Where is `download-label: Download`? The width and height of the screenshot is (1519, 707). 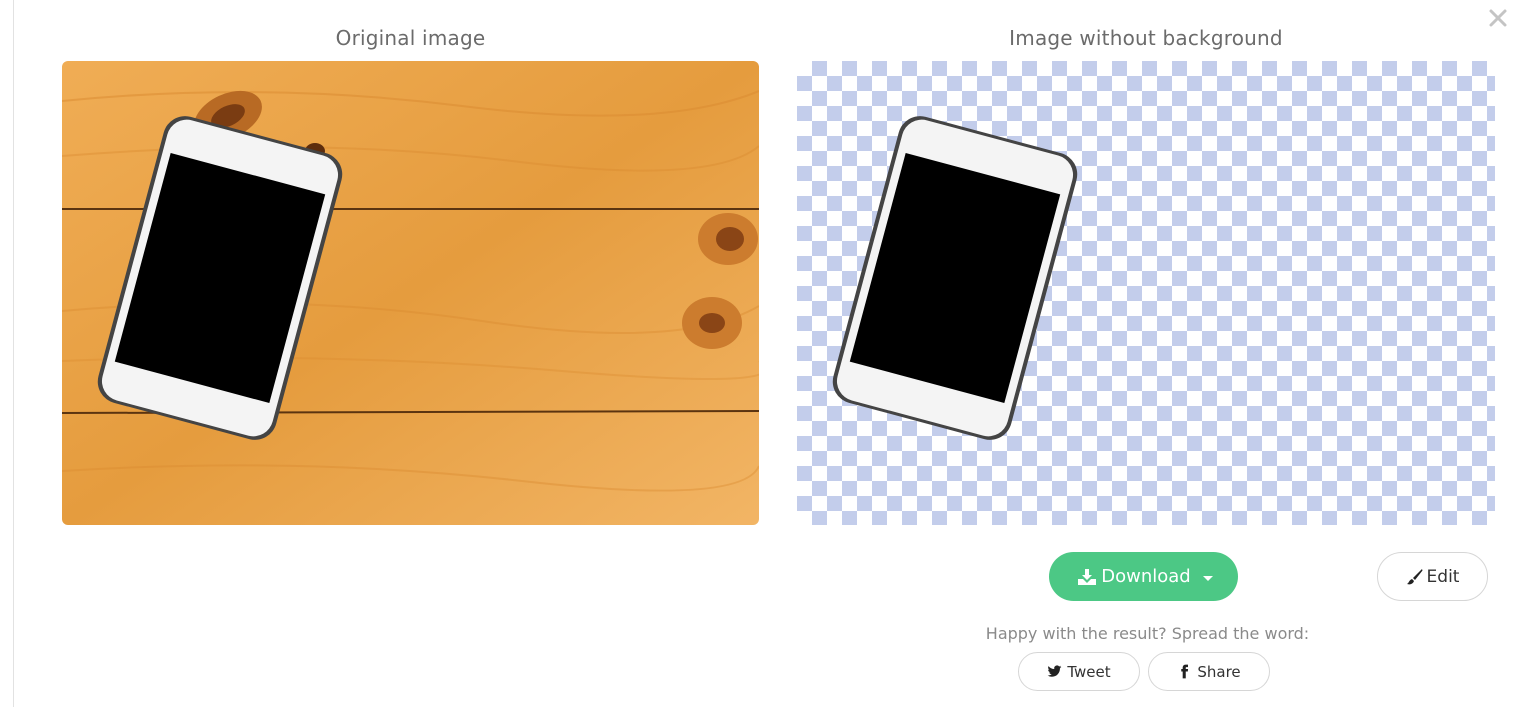
download-label: Download is located at coordinates (1146, 576).